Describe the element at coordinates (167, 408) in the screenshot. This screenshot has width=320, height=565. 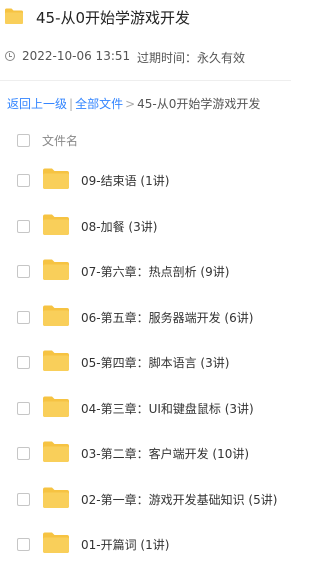
I see `folder-name: 04-第三章：UI和键盘鼠标 (3讲)` at that location.